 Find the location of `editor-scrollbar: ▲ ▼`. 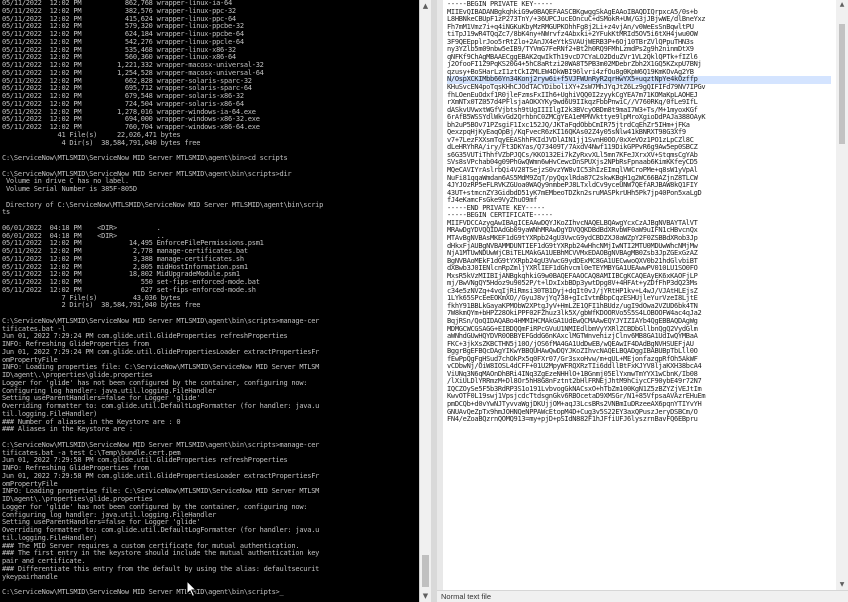

editor-scrollbar: ▲ ▼ is located at coordinates (842, 295).